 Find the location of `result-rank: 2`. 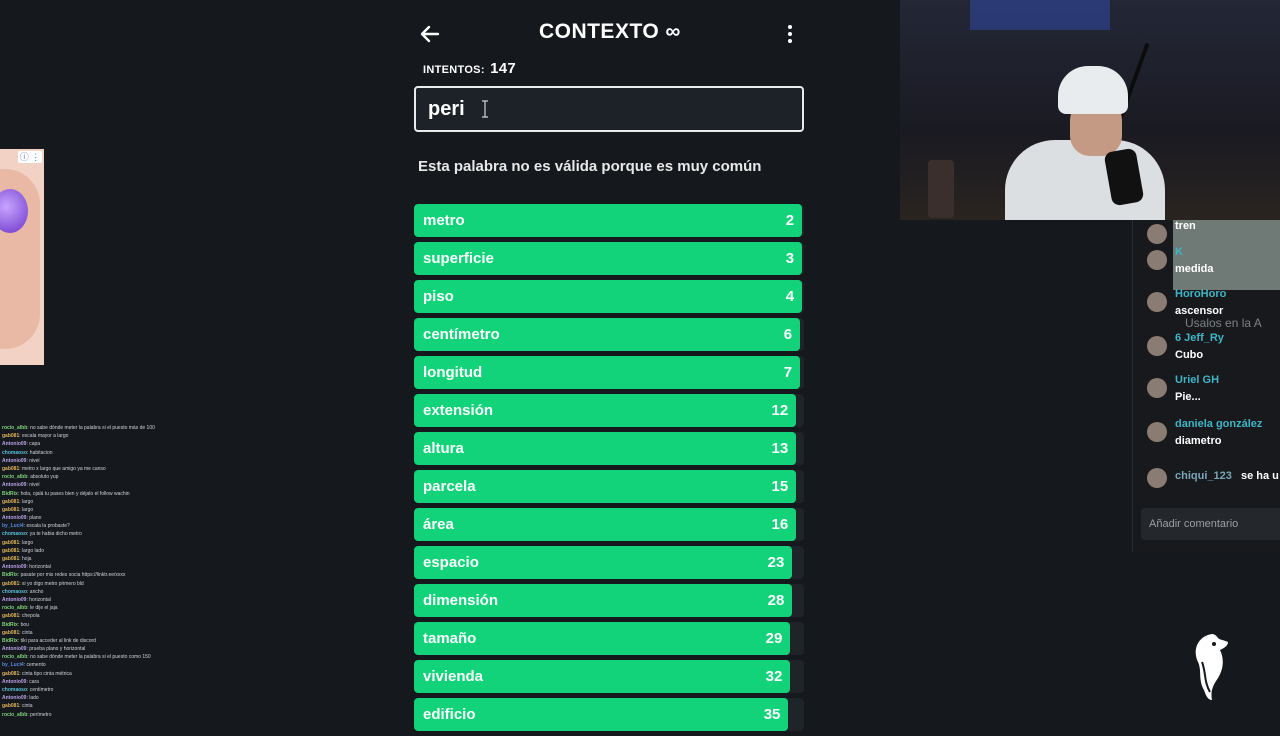

result-rank: 2 is located at coordinates (790, 220).